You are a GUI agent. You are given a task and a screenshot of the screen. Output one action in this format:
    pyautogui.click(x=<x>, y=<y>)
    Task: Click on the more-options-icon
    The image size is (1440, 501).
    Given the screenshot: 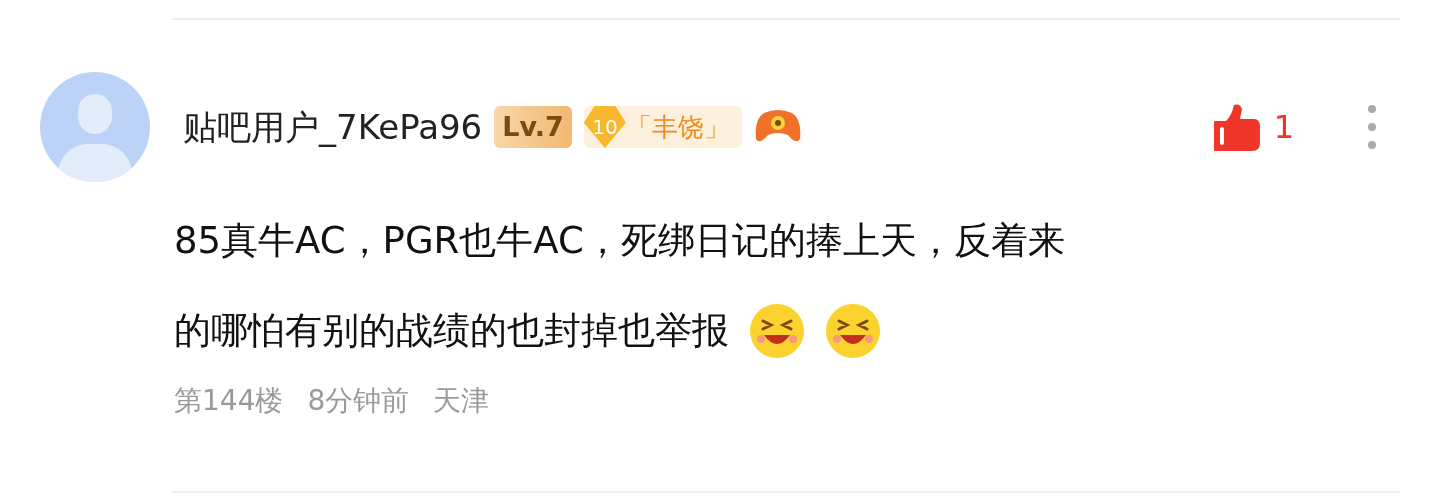 What is the action you would take?
    pyautogui.click(x=1372, y=127)
    